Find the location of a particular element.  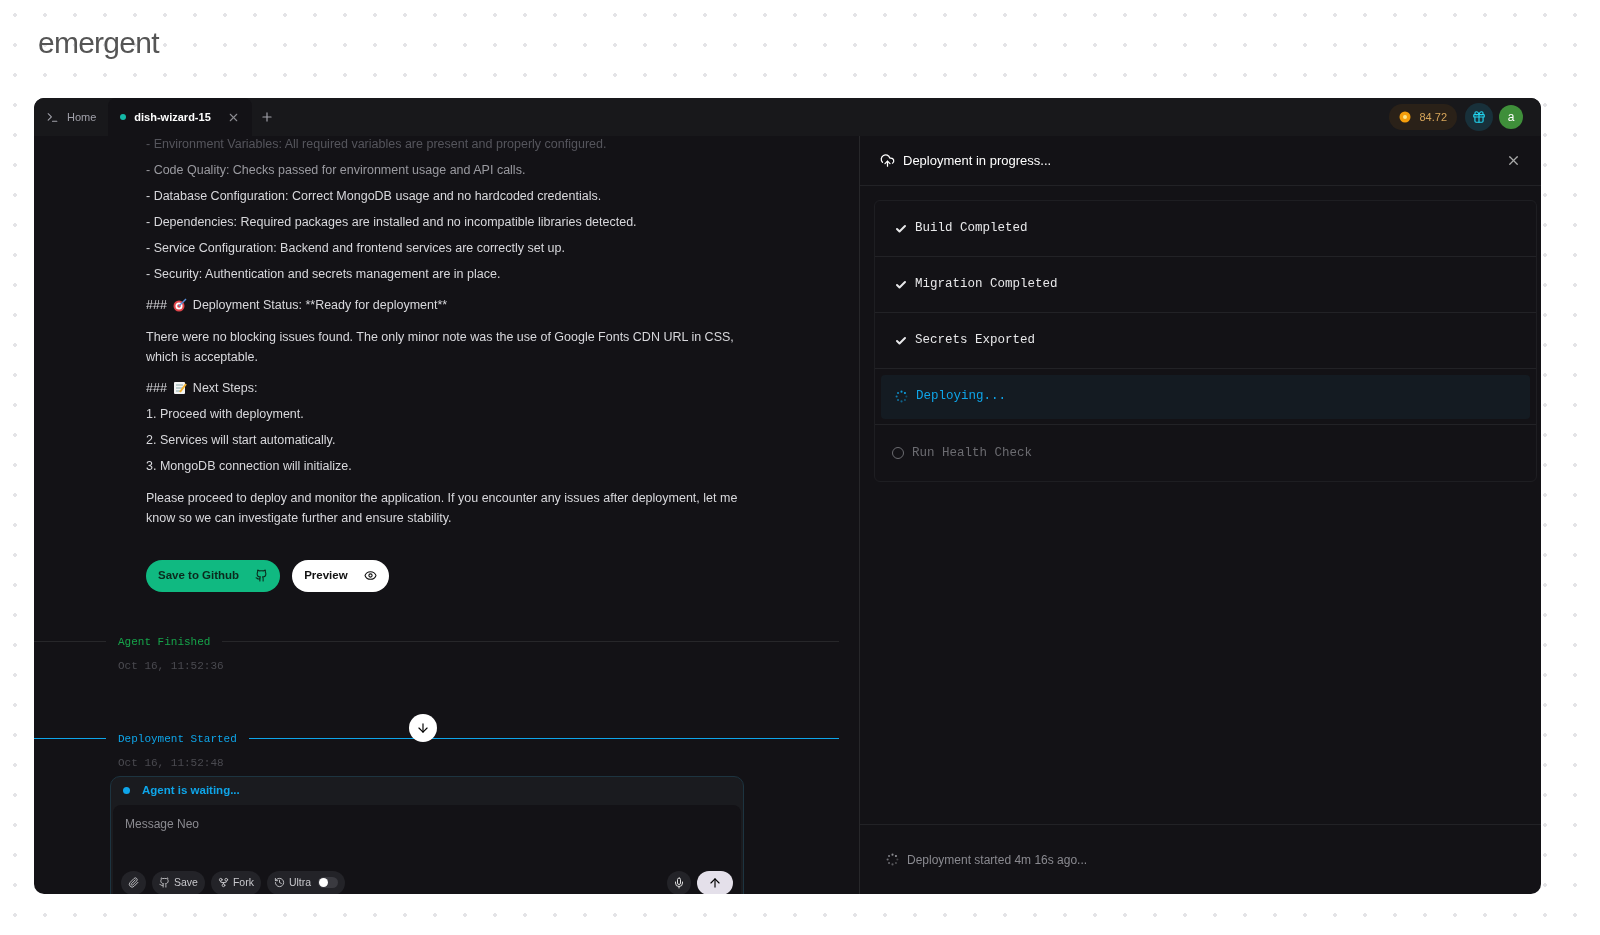

gift-icon is located at coordinates (1479, 117).